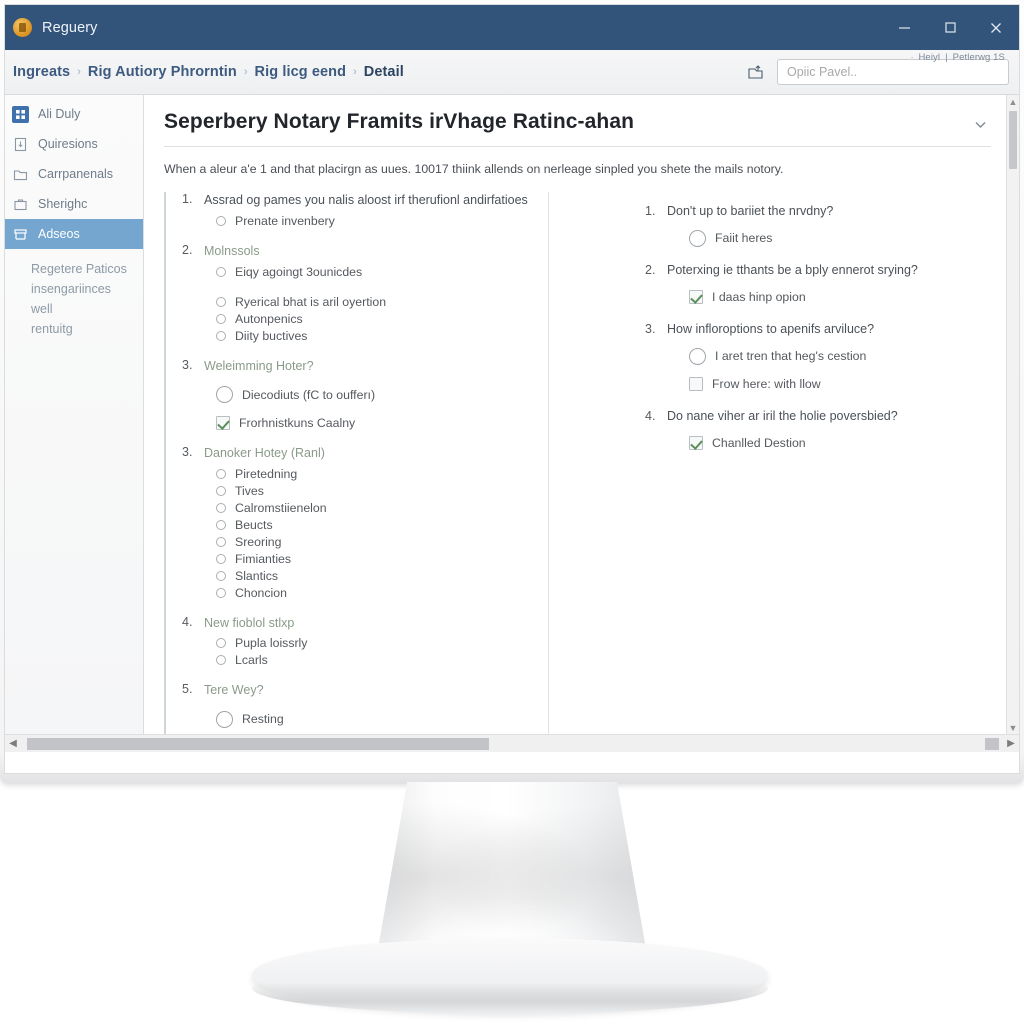 The image size is (1024, 1024). Describe the element at coordinates (979, 57) in the screenshot. I see `meta-link-right: Petlerwg 1S` at that location.